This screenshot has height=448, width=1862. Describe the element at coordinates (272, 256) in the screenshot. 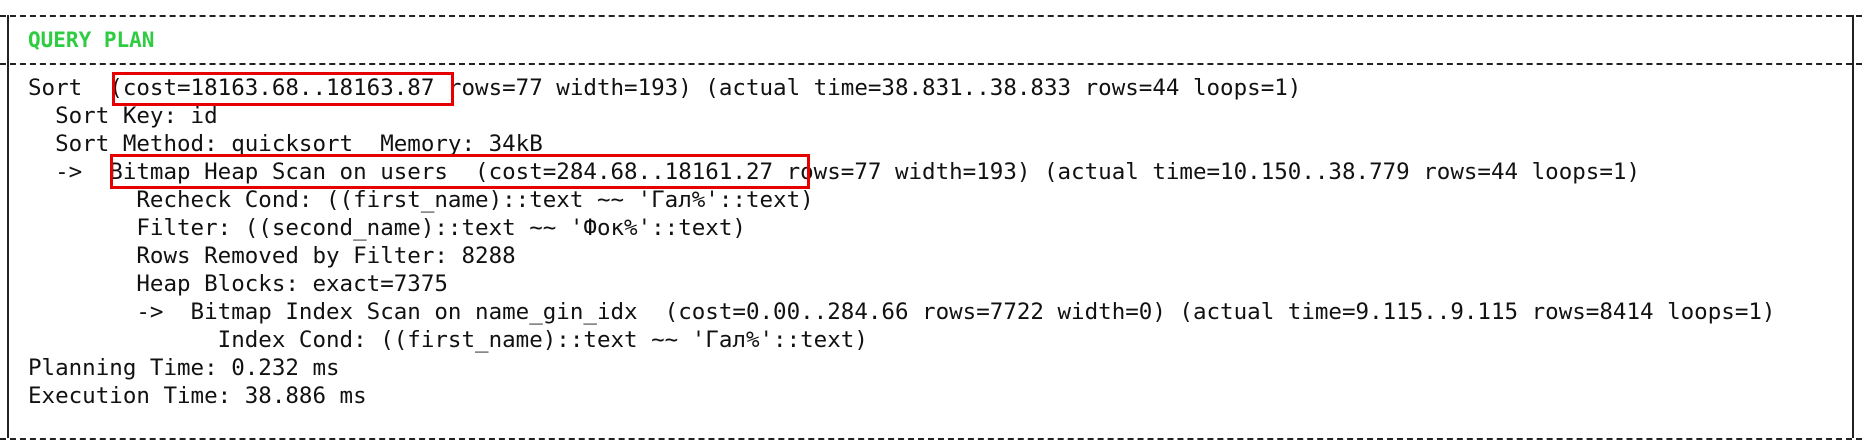

I see `plan-line-rows-removed: Rows Removed by Filter: 8288` at that location.